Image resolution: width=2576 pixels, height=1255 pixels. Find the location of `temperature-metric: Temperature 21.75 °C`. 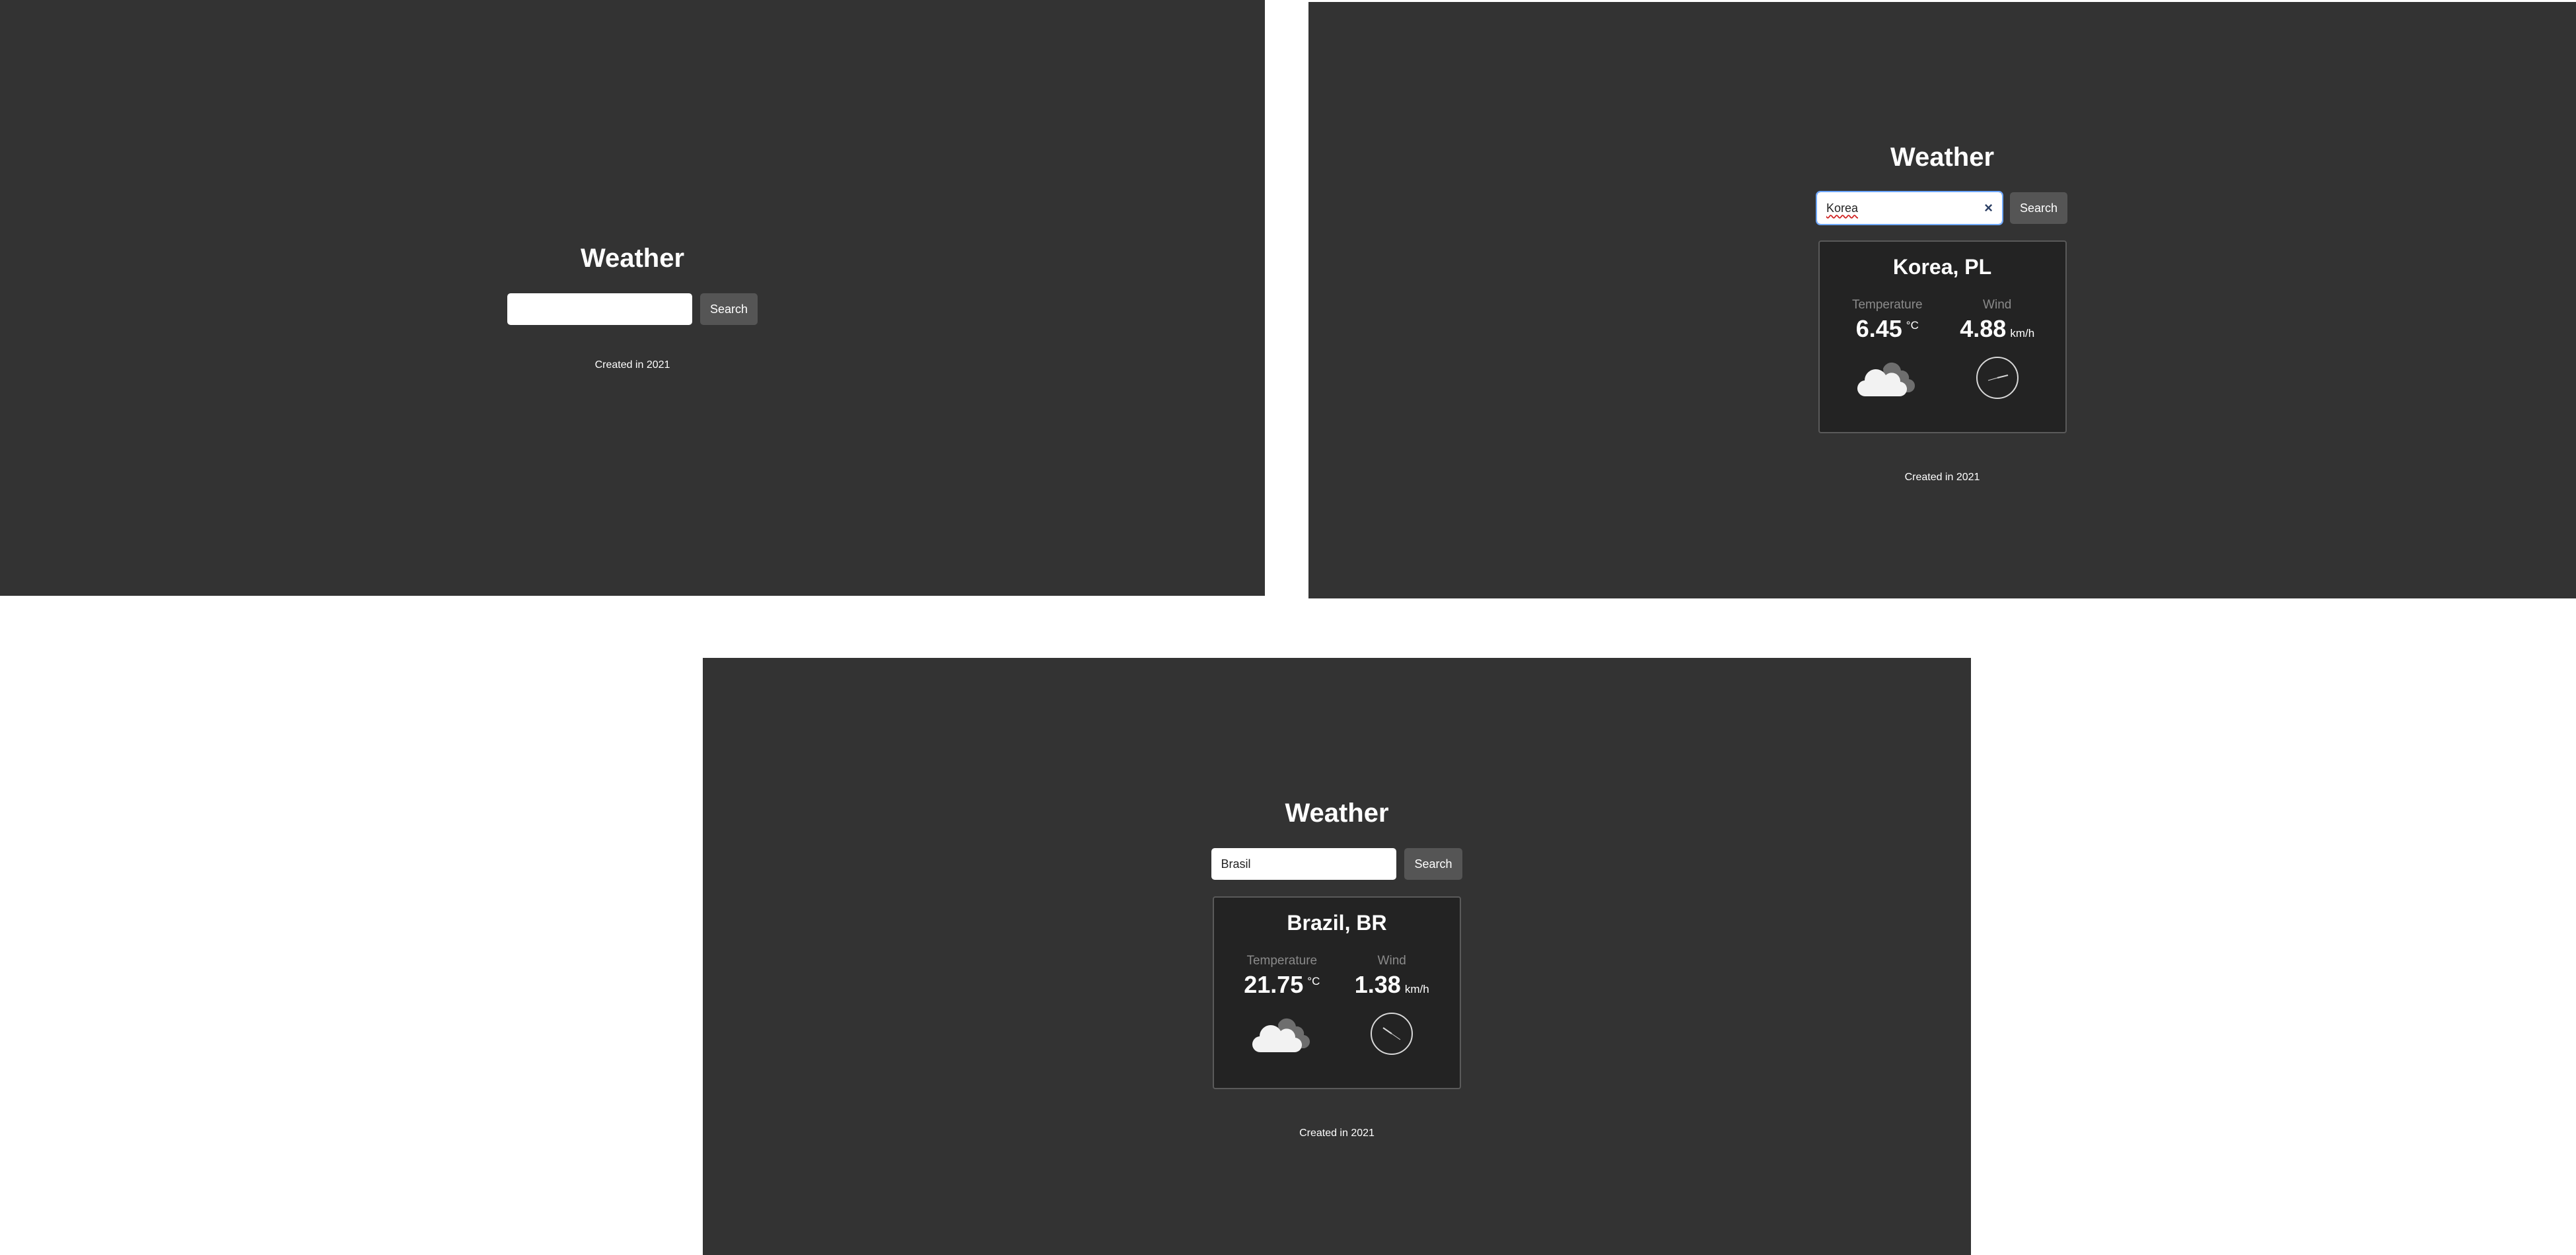

temperature-metric: Temperature 21.75 °C is located at coordinates (1282, 1005).